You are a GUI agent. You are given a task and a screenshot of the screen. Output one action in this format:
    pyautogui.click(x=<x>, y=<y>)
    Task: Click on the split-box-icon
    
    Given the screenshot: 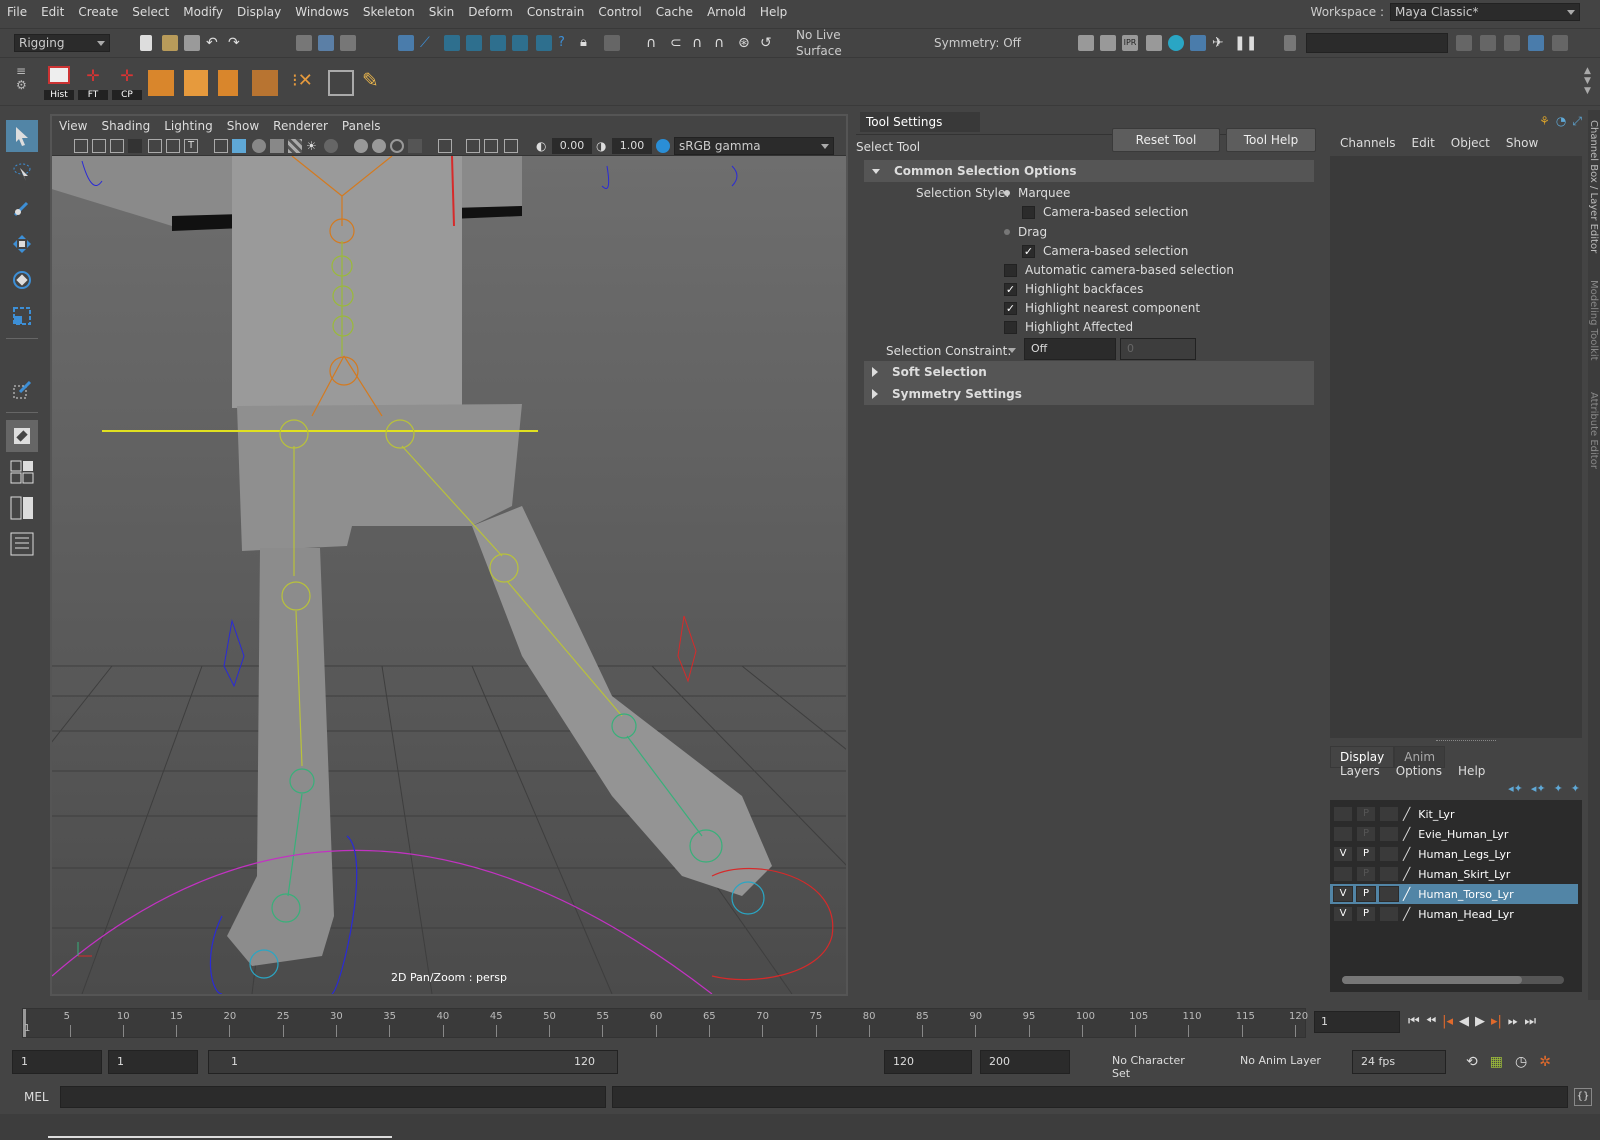 What is the action you would take?
    pyautogui.click(x=228, y=83)
    